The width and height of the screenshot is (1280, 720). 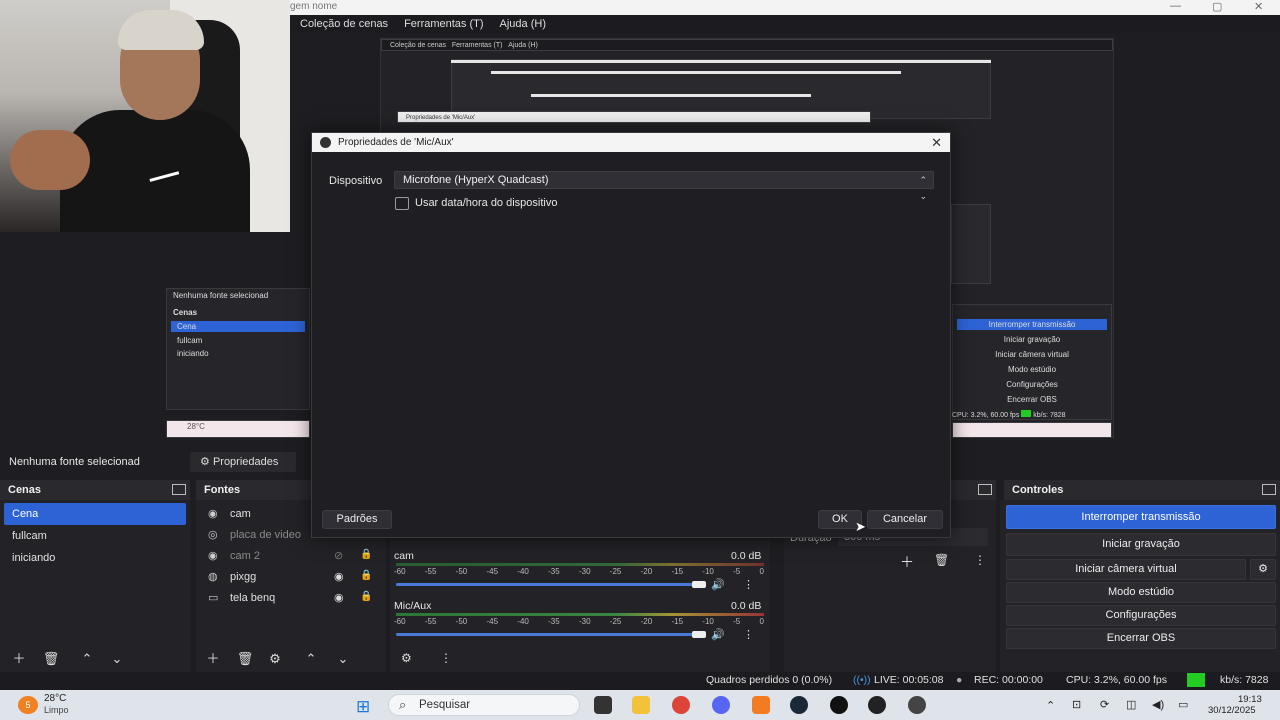 What do you see at coordinates (95, 490) in the screenshot?
I see `scenes-dock-header: Cenas` at bounding box center [95, 490].